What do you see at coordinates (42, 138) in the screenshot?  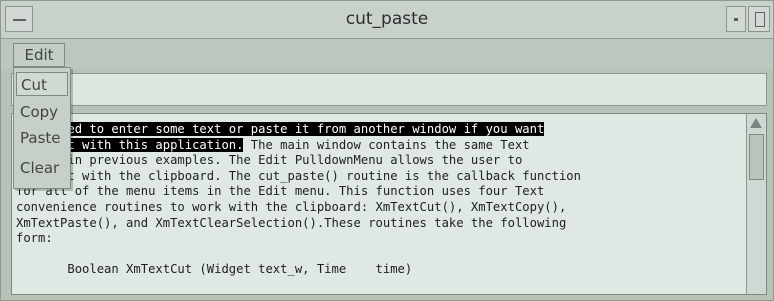 I see `menu-item-paste: Paste` at bounding box center [42, 138].